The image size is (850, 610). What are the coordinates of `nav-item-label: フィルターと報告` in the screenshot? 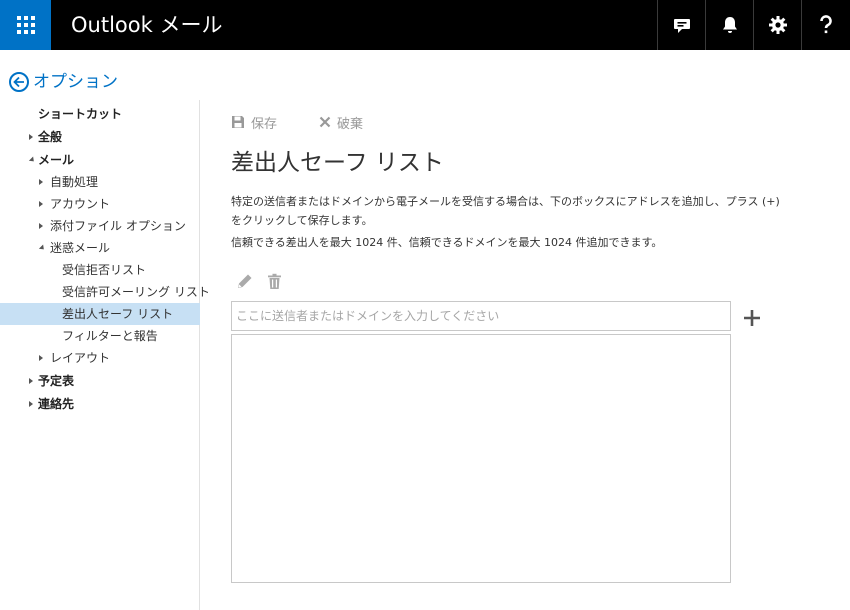 It's located at (110, 336).